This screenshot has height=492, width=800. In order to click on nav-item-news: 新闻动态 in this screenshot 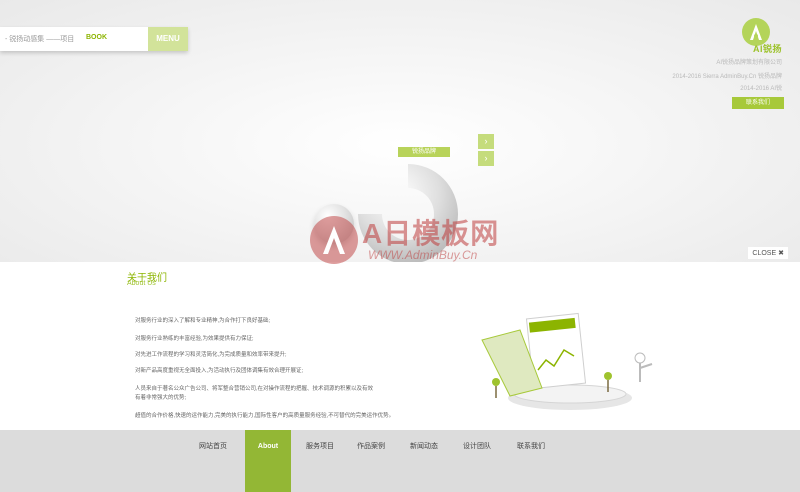, I will do `click(424, 461)`.